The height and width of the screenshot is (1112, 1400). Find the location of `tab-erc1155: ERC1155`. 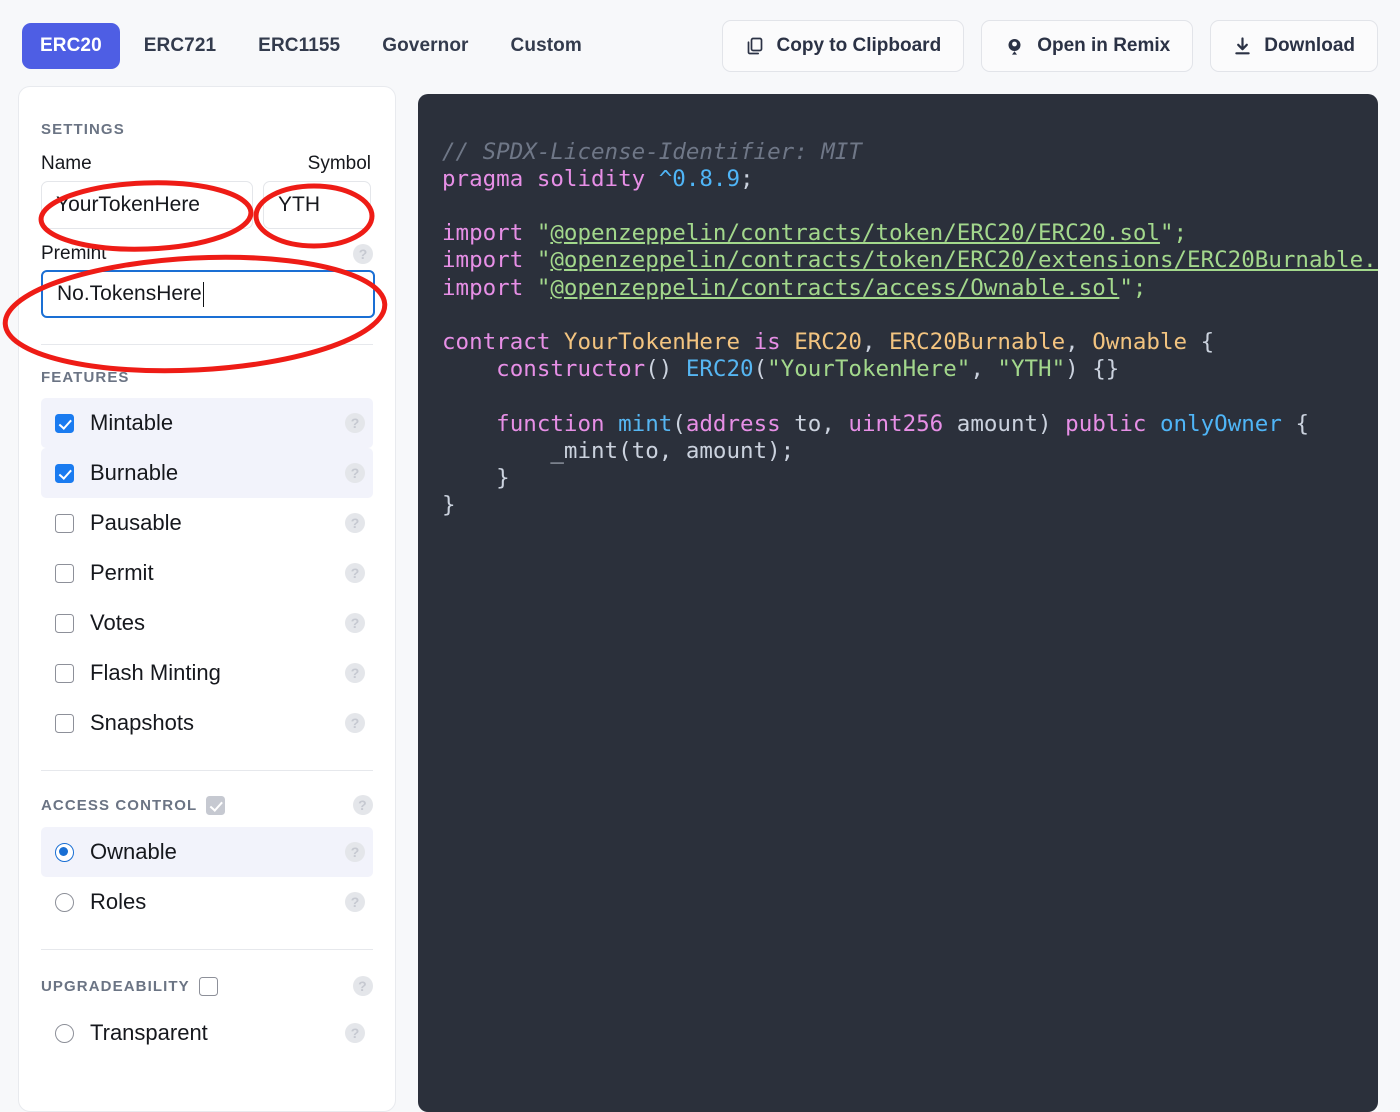

tab-erc1155: ERC1155 is located at coordinates (299, 46).